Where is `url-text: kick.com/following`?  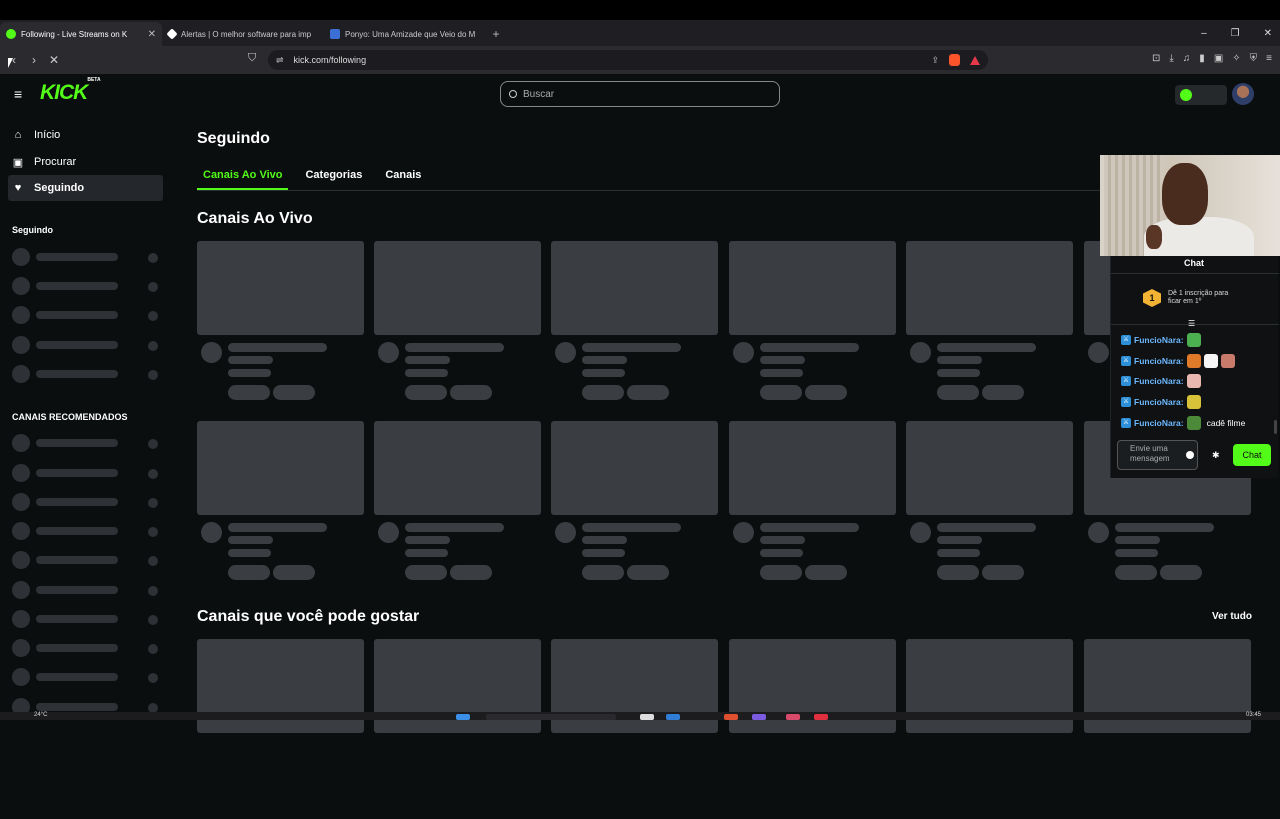
url-text: kick.com/following is located at coordinates (330, 60).